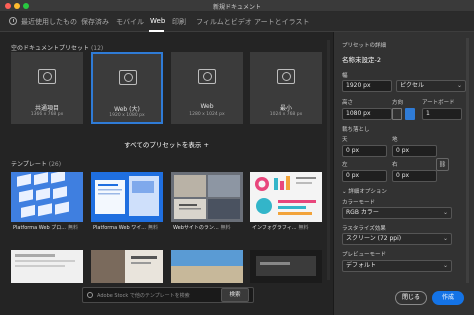  Describe the element at coordinates (281, 22) in the screenshot. I see `tab-art-illustration: アートとイラスト` at that location.